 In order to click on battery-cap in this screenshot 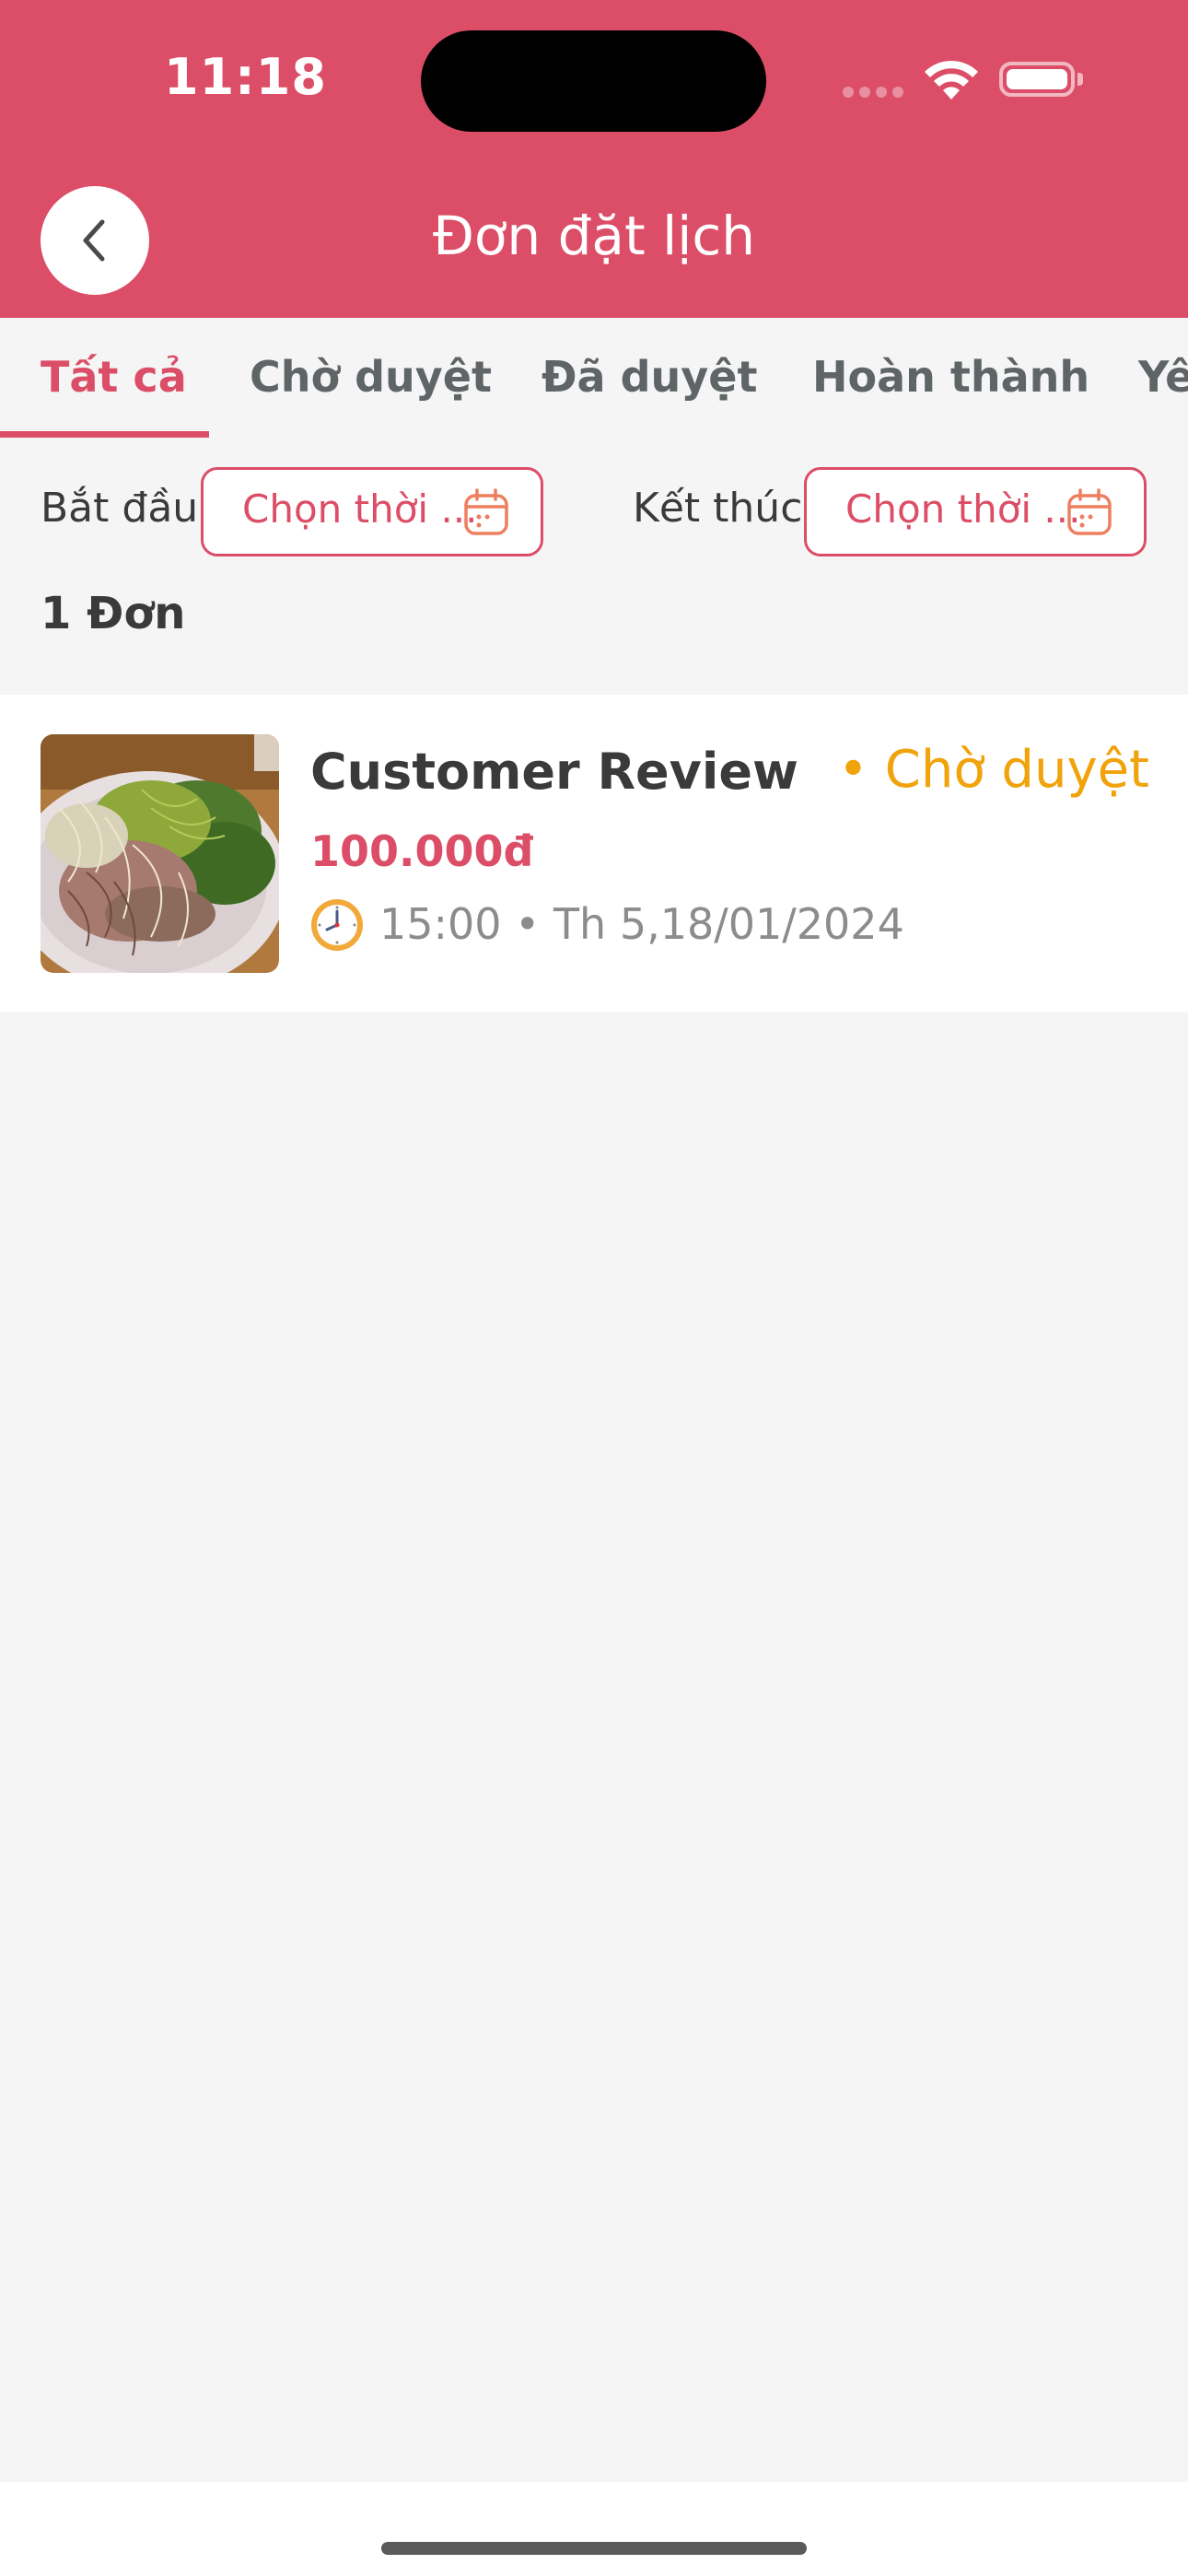, I will do `click(1080, 79)`.